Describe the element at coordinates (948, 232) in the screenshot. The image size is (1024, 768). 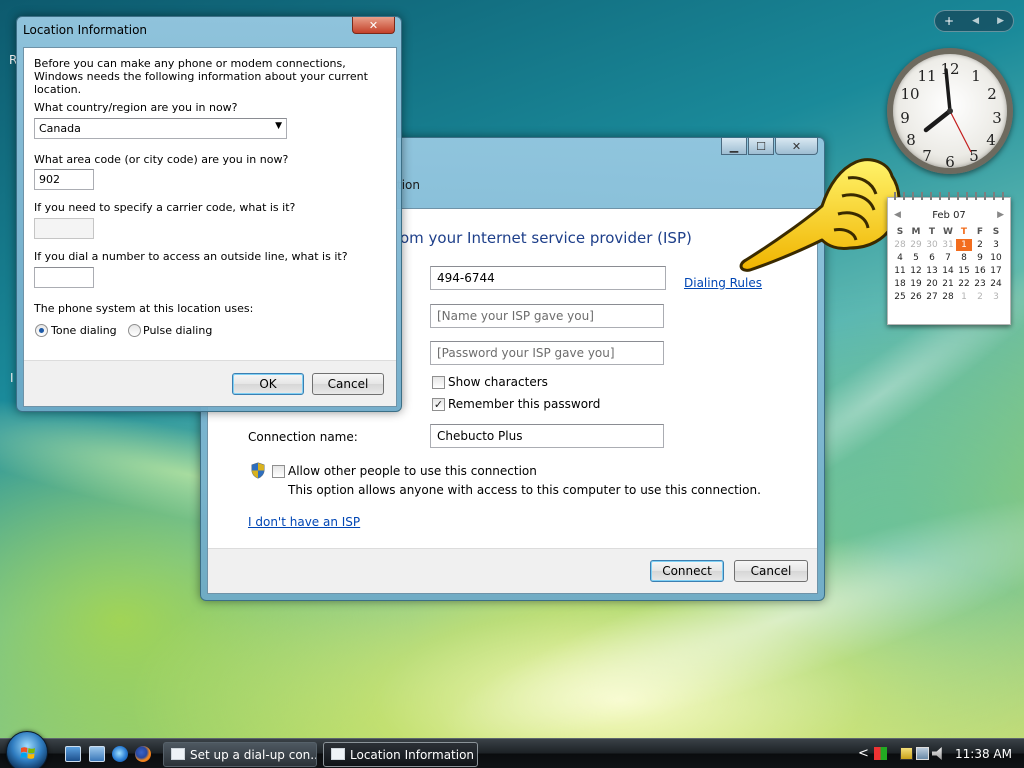
I see `day-header: W` at that location.